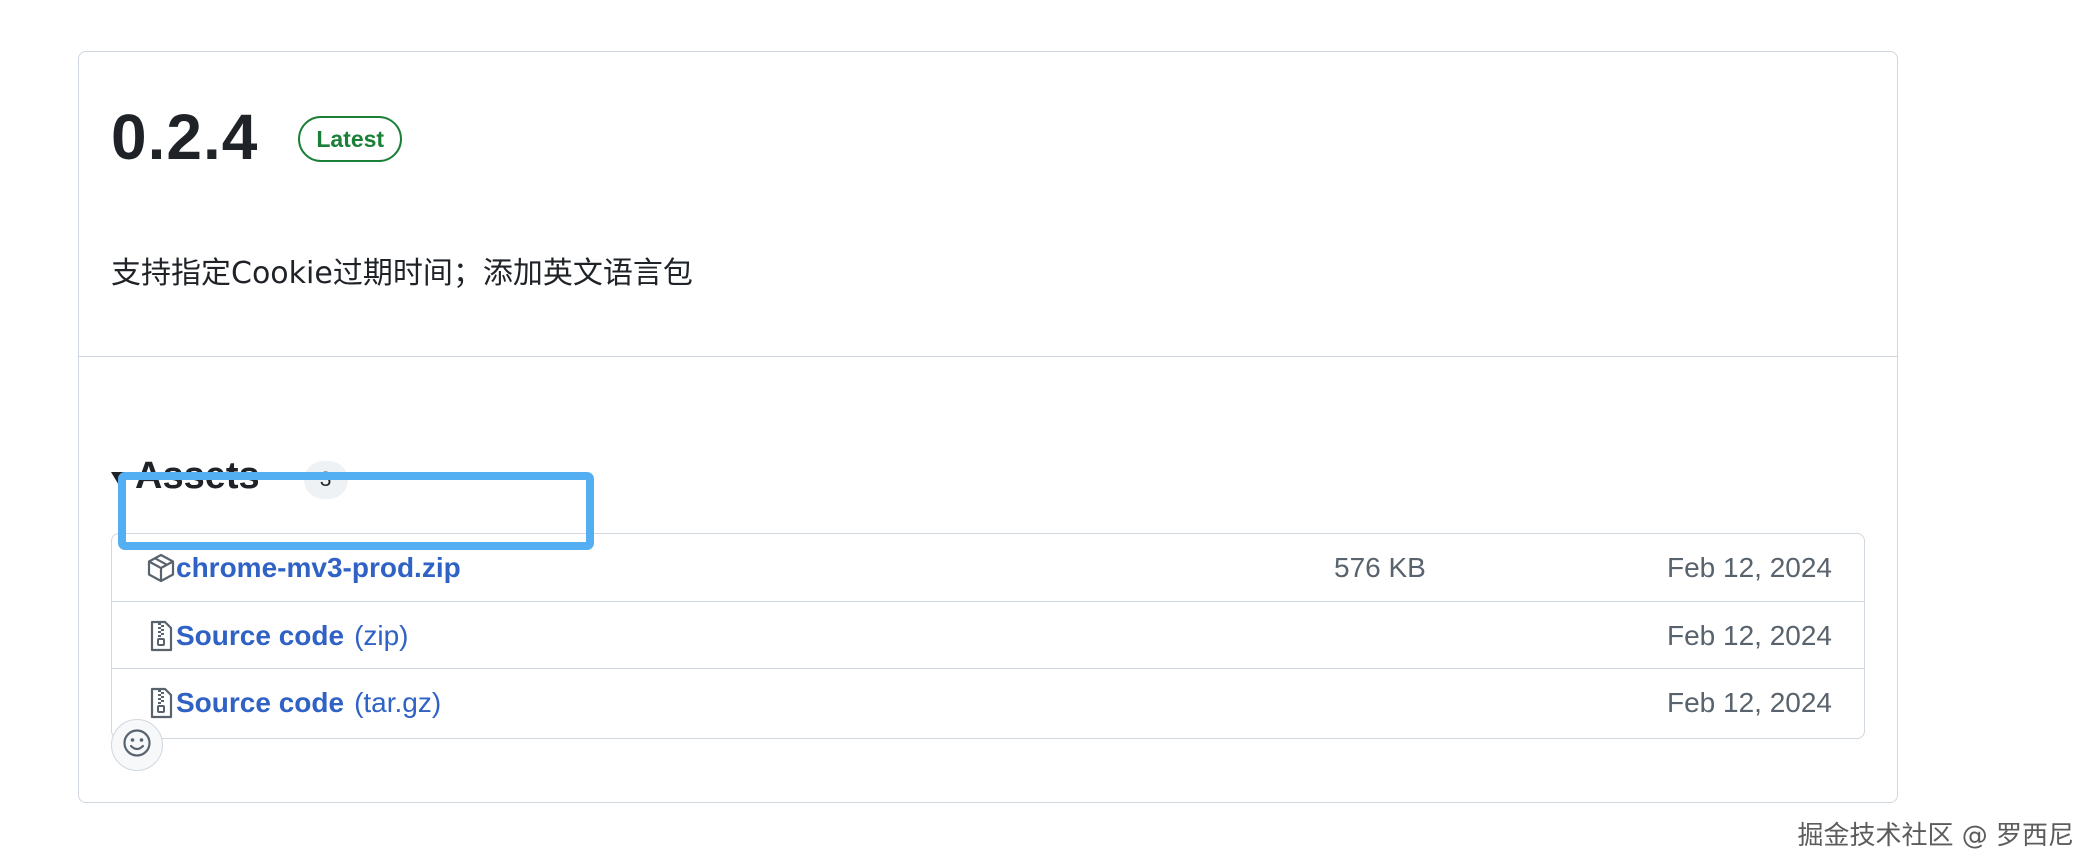 The height and width of the screenshot is (868, 2100). What do you see at coordinates (381, 635) in the screenshot?
I see `asset-name-suffix: (zip)` at bounding box center [381, 635].